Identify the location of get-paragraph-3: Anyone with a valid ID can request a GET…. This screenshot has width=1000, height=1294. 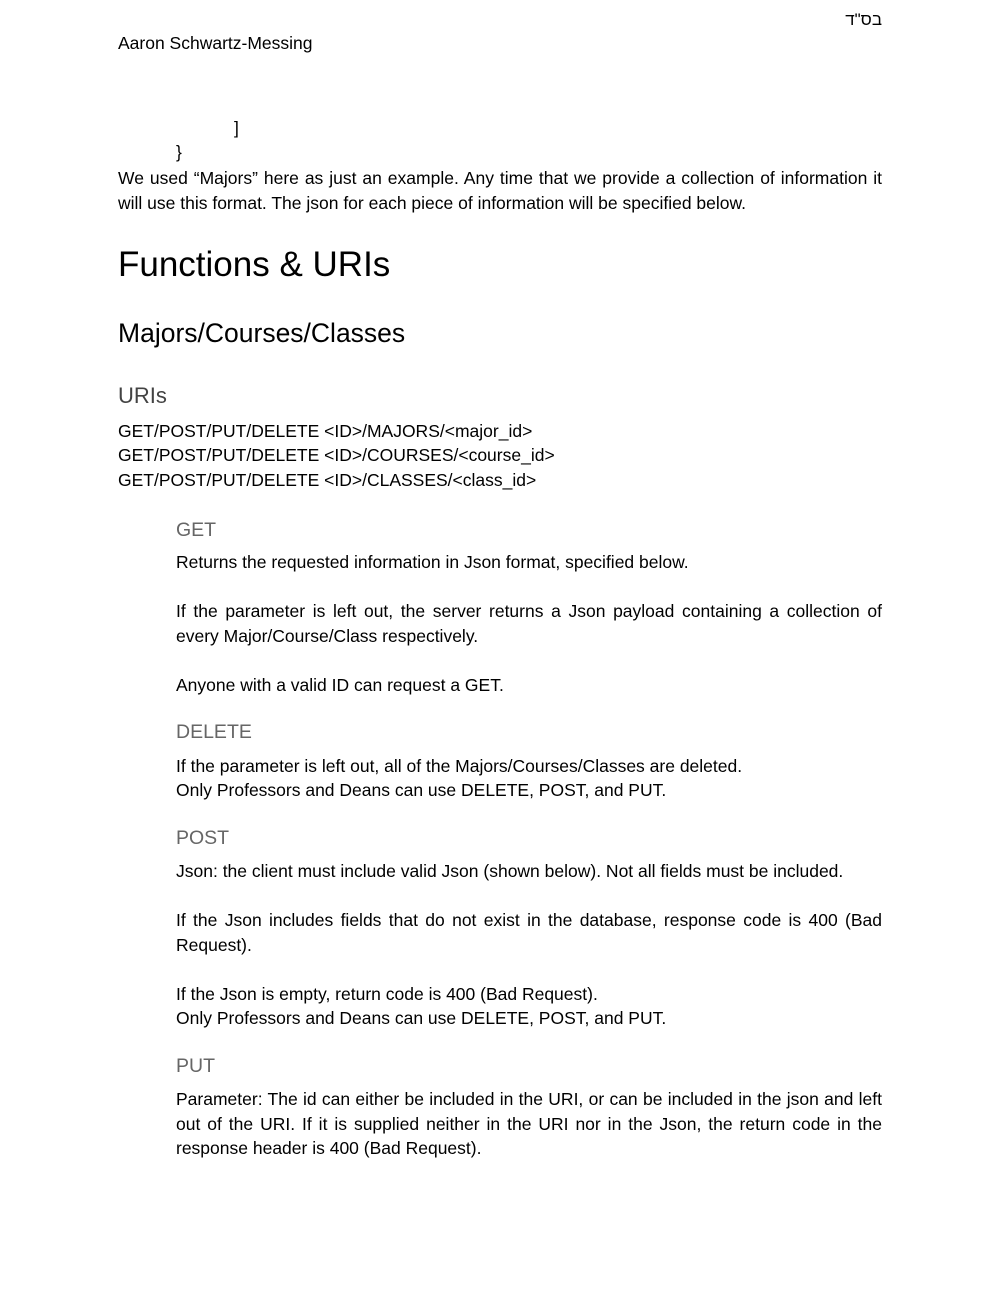
(340, 685).